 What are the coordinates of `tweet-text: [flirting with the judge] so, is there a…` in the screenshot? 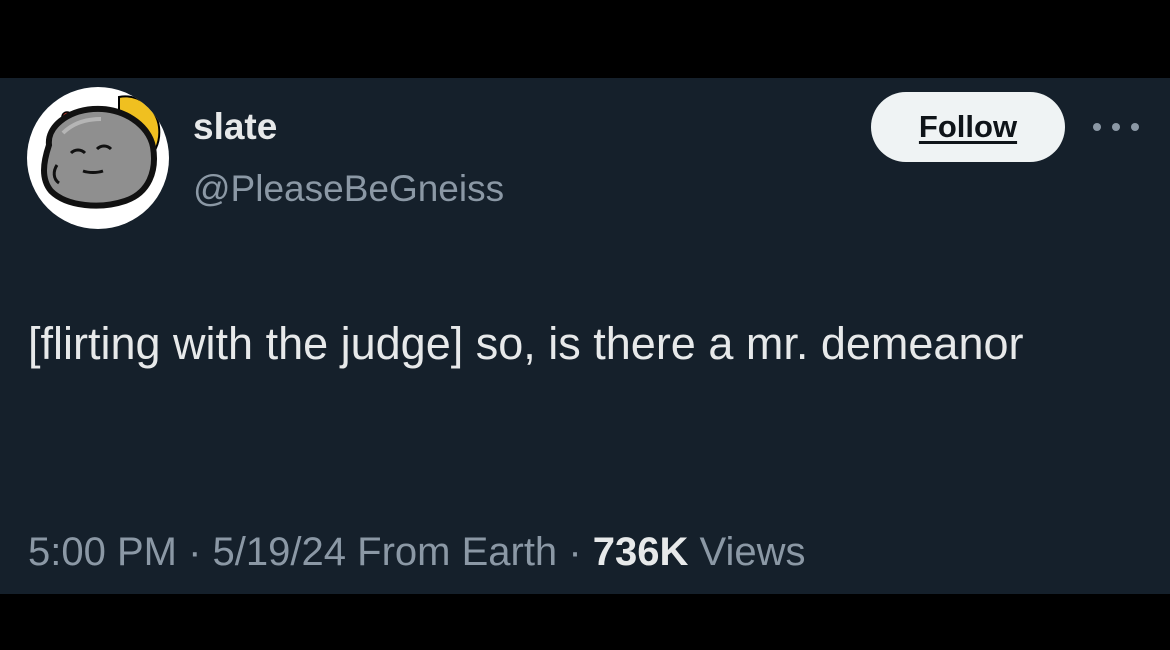 It's located at (526, 343).